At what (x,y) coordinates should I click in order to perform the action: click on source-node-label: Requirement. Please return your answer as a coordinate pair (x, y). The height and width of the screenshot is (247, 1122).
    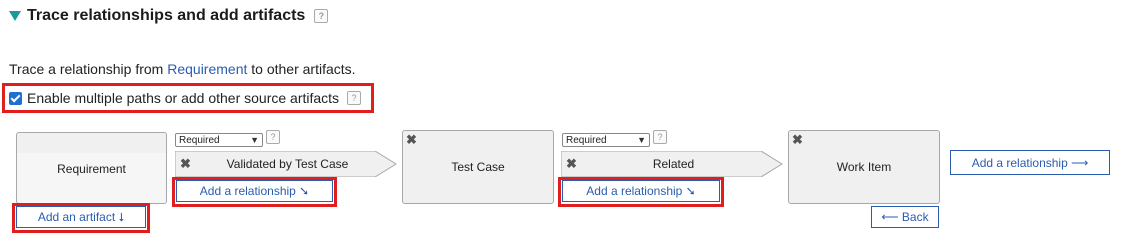
    Looking at the image, I should click on (91, 169).